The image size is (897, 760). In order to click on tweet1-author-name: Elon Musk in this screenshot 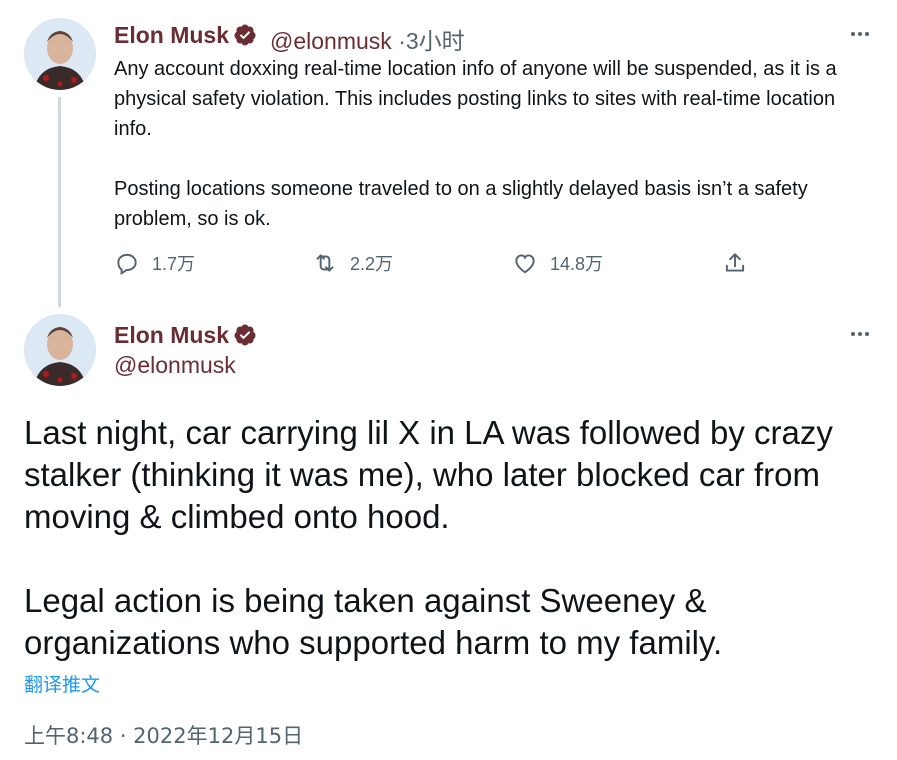, I will do `click(185, 35)`.